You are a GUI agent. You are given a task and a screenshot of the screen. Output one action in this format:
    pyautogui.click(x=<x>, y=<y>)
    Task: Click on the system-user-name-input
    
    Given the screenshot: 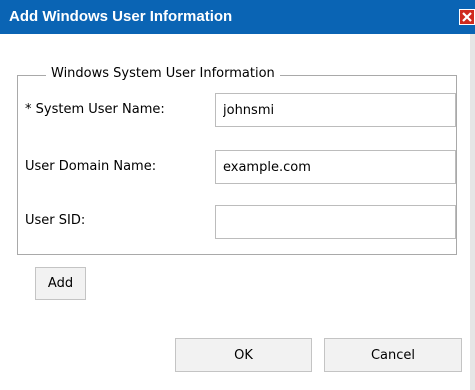 What is the action you would take?
    pyautogui.click(x=335, y=110)
    